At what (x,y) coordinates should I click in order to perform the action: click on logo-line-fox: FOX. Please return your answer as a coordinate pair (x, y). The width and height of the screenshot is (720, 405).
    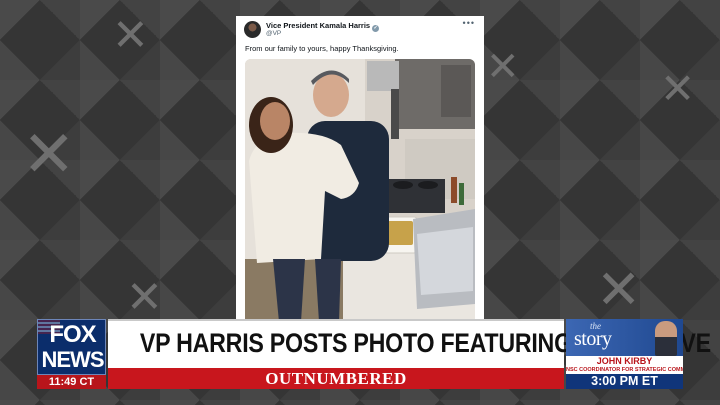
    Looking at the image, I should click on (72, 334).